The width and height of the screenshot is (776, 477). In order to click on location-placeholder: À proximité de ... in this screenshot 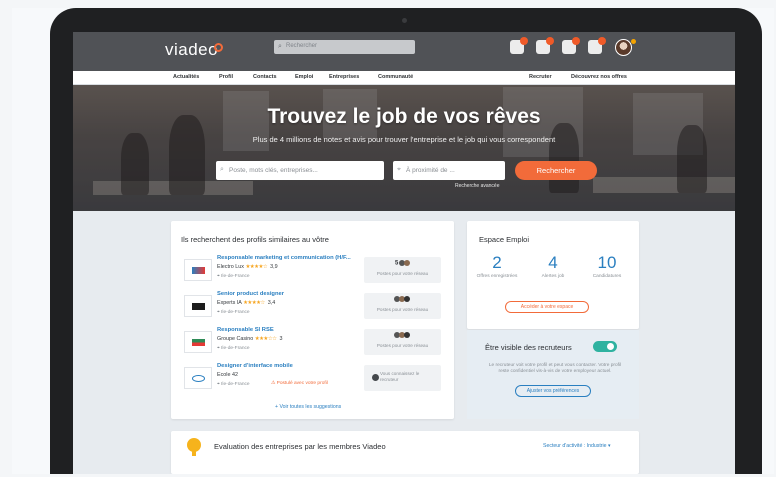, I will do `click(430, 170)`.